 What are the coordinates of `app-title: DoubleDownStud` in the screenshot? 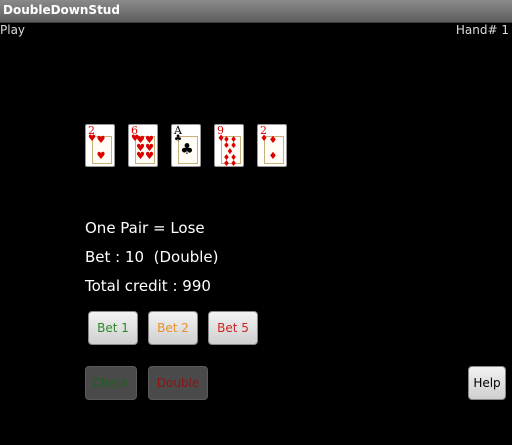 It's located at (61, 10).